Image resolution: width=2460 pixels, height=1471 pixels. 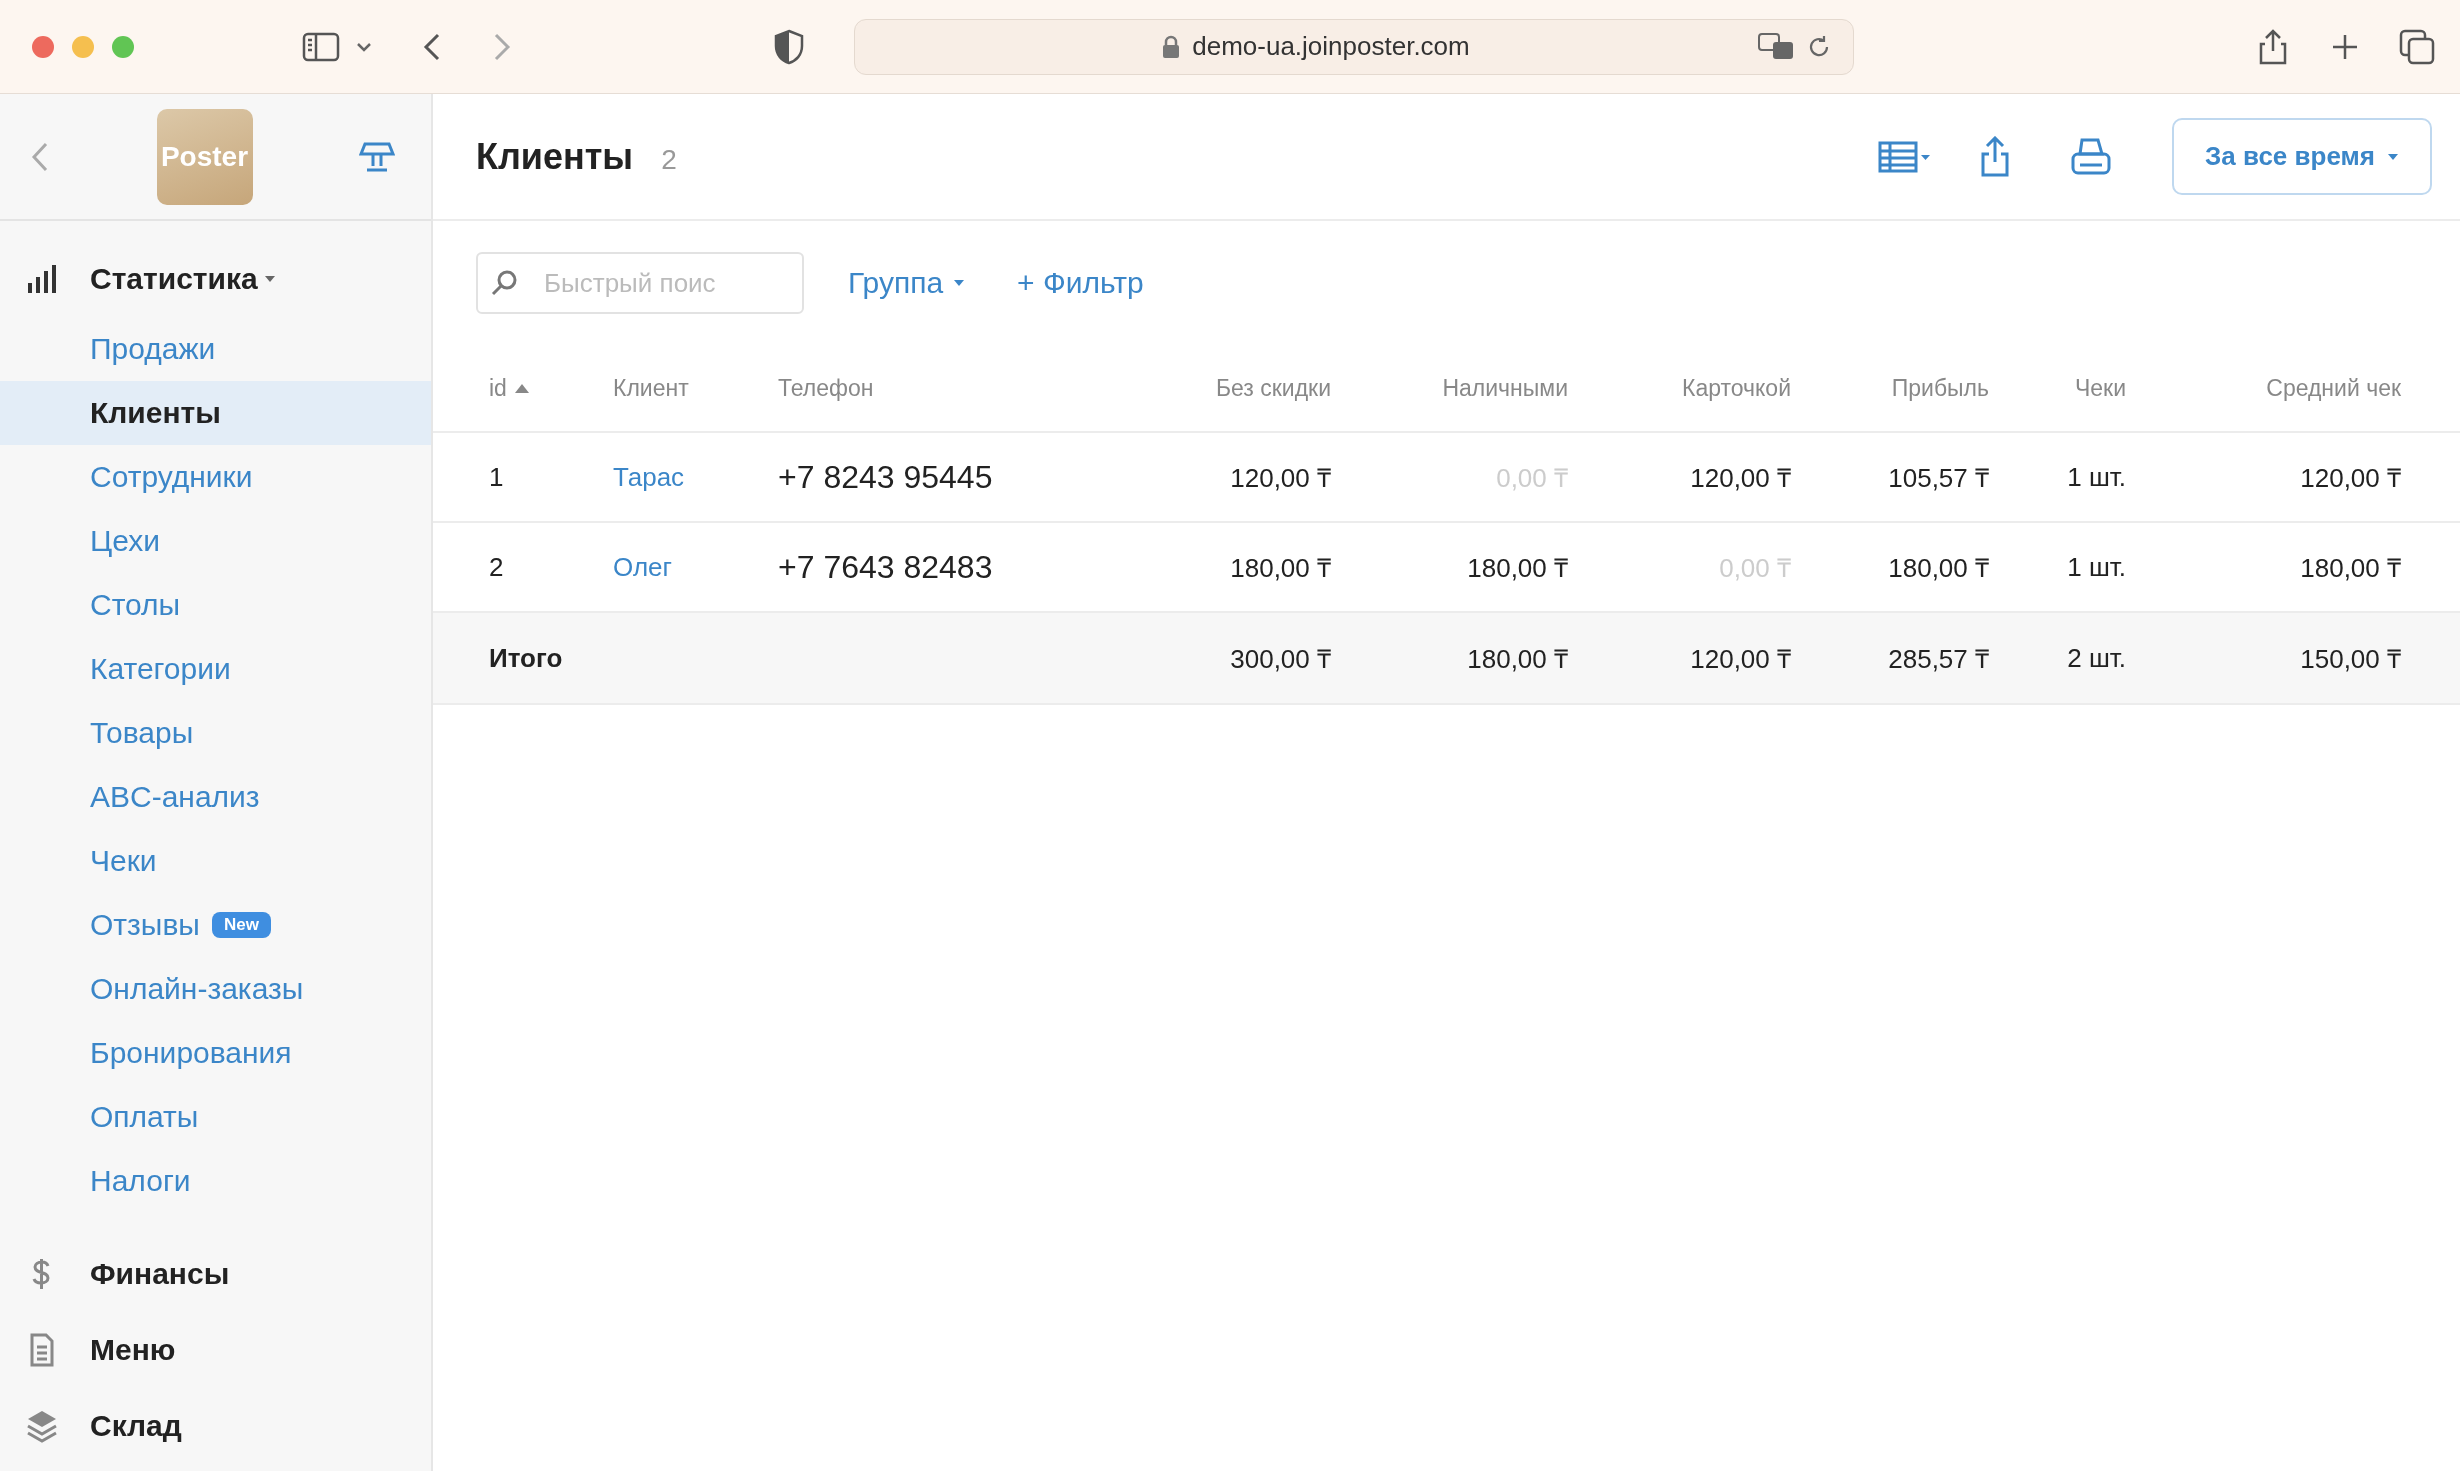 What do you see at coordinates (885, 567) in the screenshot?
I see `table-cell: +7 7643 82483` at bounding box center [885, 567].